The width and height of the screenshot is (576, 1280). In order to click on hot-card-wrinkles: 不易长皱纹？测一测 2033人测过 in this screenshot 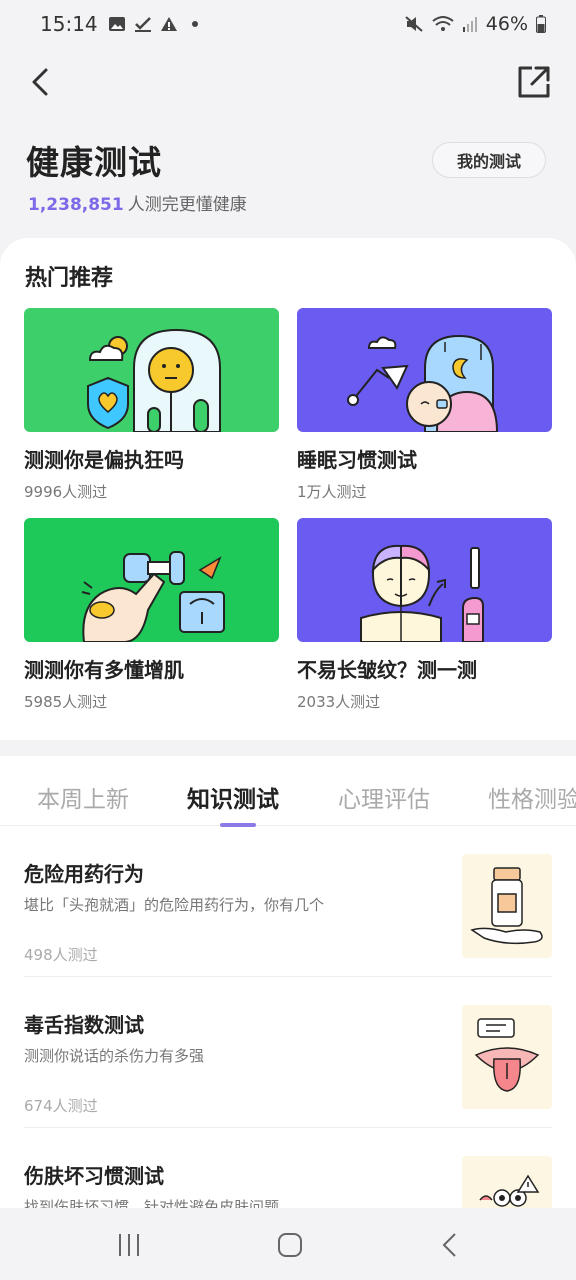, I will do `click(424, 615)`.